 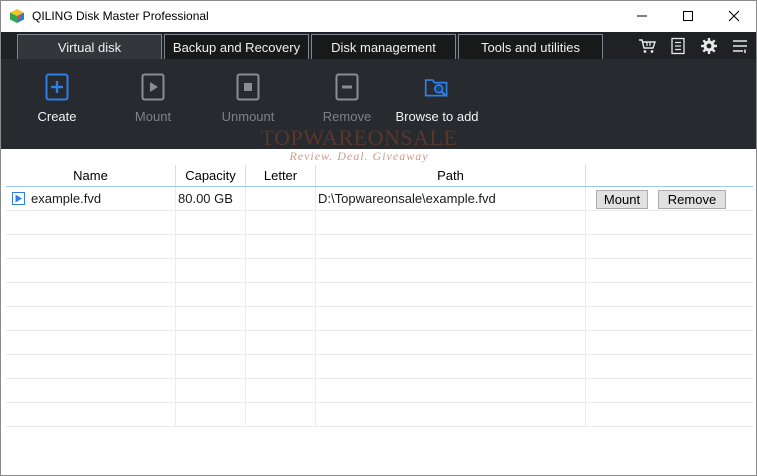 I want to click on window-title: QILING Disk Master Professional, so click(x=120, y=16).